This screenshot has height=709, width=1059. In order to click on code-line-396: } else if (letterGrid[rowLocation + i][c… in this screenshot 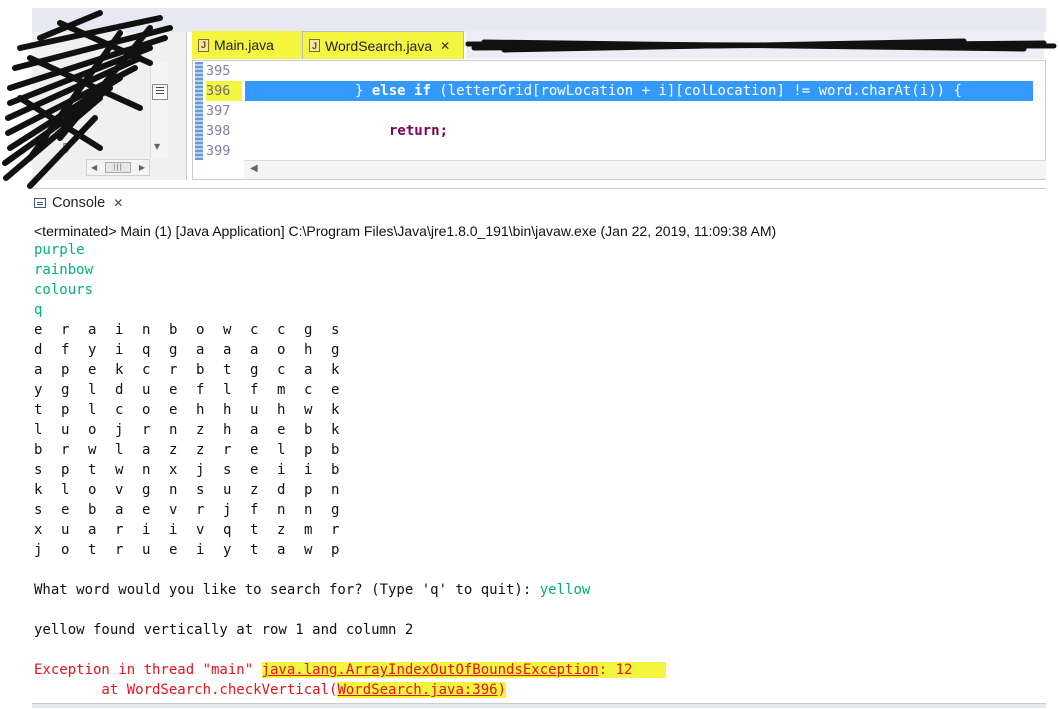, I will do `click(603, 91)`.